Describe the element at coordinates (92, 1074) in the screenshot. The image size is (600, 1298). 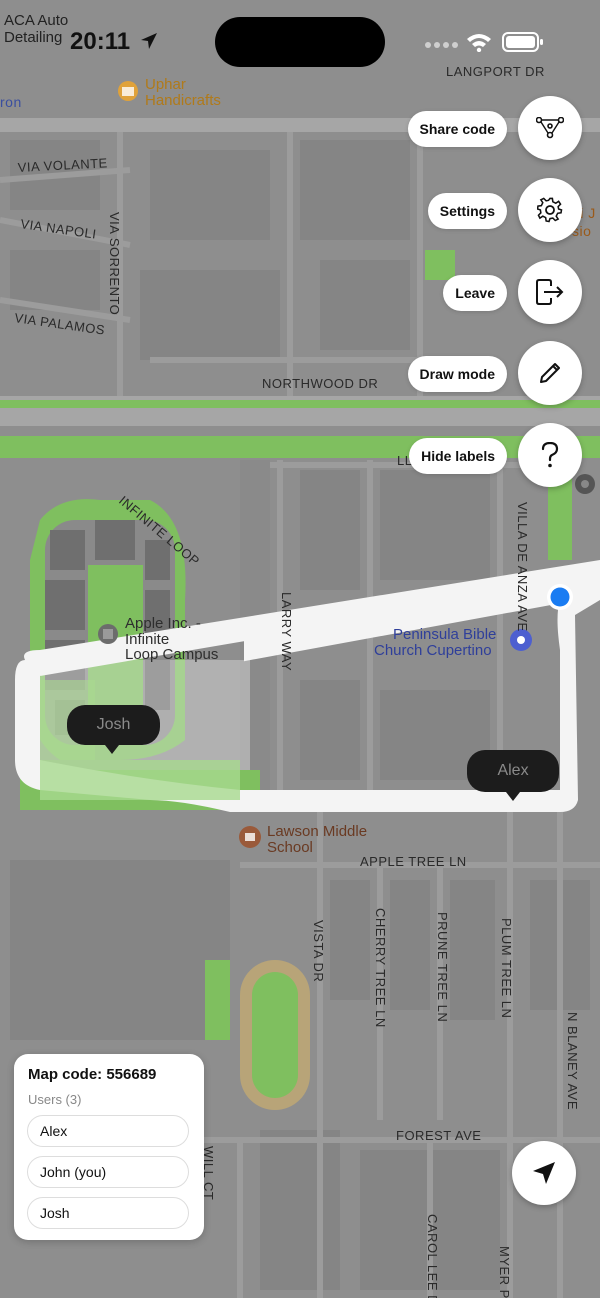
I see `map-code: Map code: 556689` at that location.